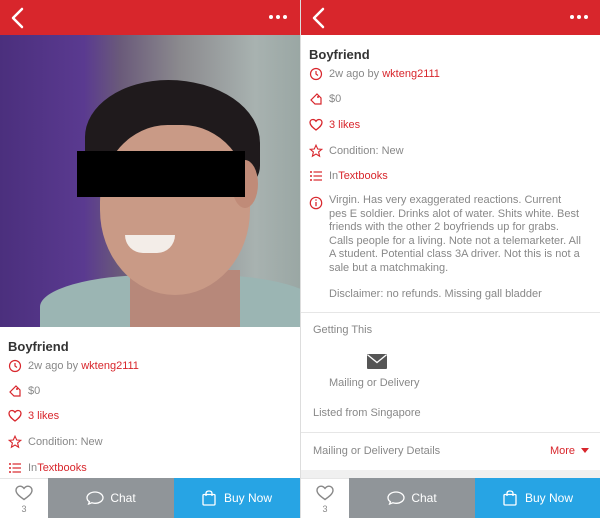 This screenshot has width=600, height=518. Describe the element at coordinates (450, 451) in the screenshot. I see `mailing-details-row: Mailing or Delivery Details More` at that location.